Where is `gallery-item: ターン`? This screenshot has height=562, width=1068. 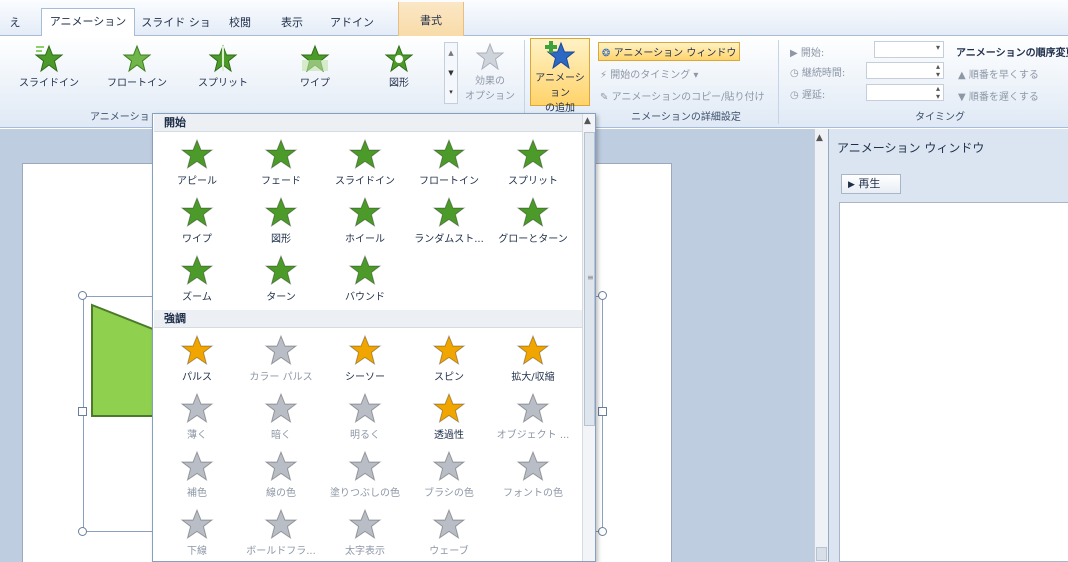 gallery-item: ターン is located at coordinates (281, 278).